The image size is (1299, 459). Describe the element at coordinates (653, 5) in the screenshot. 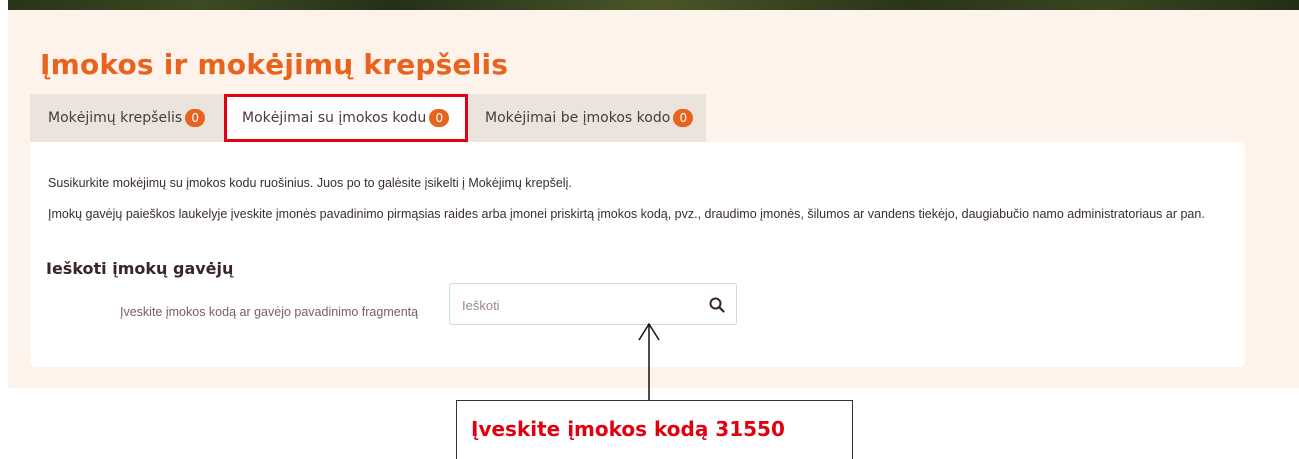

I see `header-banner-strip` at that location.